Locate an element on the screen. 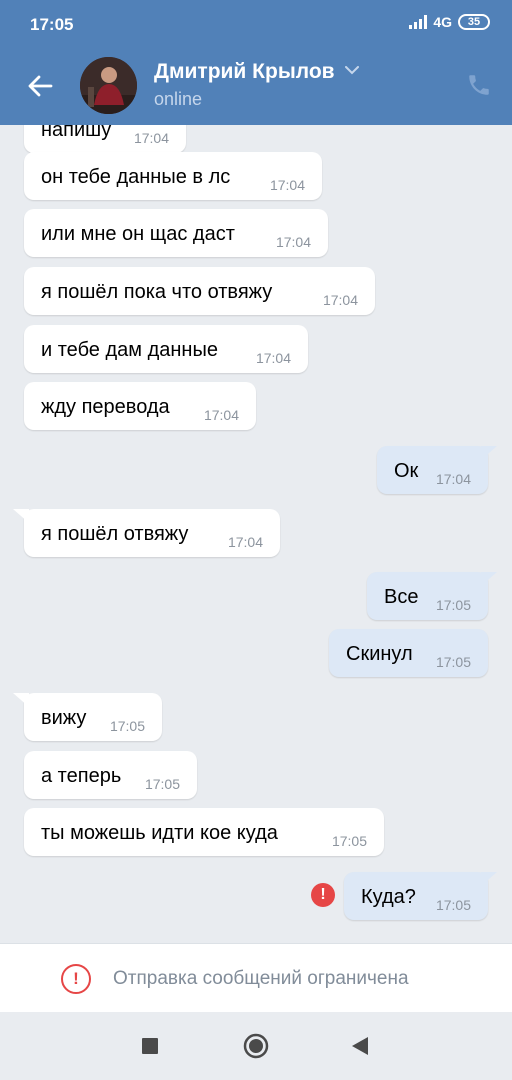 Image resolution: width=512 pixels, height=1080 pixels. call-button is located at coordinates (479, 85).